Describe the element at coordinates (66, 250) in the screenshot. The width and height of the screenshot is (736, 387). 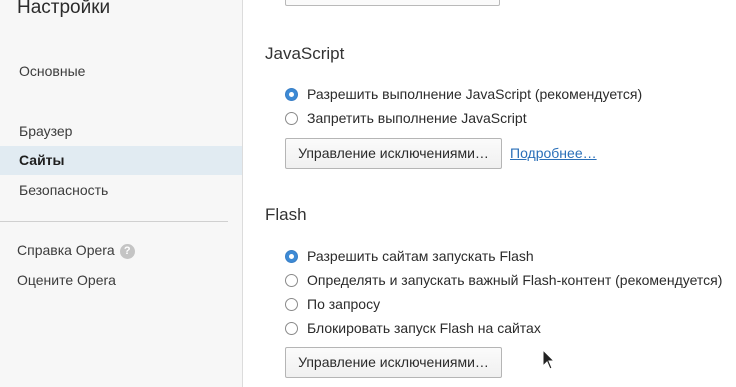
I see `help-link-label: Справка Opera` at that location.